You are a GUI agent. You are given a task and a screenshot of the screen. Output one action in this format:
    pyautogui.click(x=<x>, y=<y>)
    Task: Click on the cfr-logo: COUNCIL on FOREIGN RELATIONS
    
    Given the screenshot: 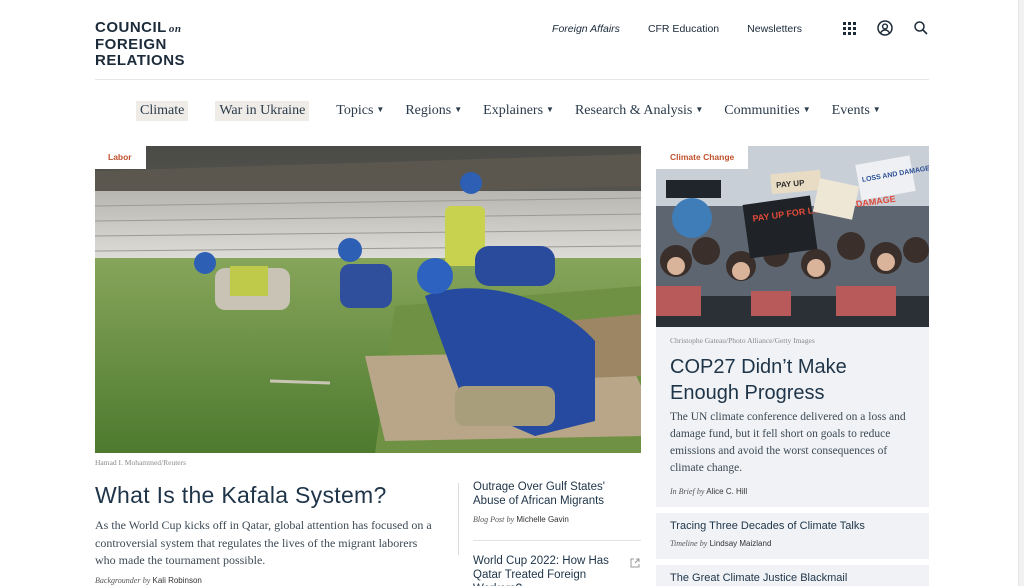 What is the action you would take?
    pyautogui.click(x=140, y=44)
    